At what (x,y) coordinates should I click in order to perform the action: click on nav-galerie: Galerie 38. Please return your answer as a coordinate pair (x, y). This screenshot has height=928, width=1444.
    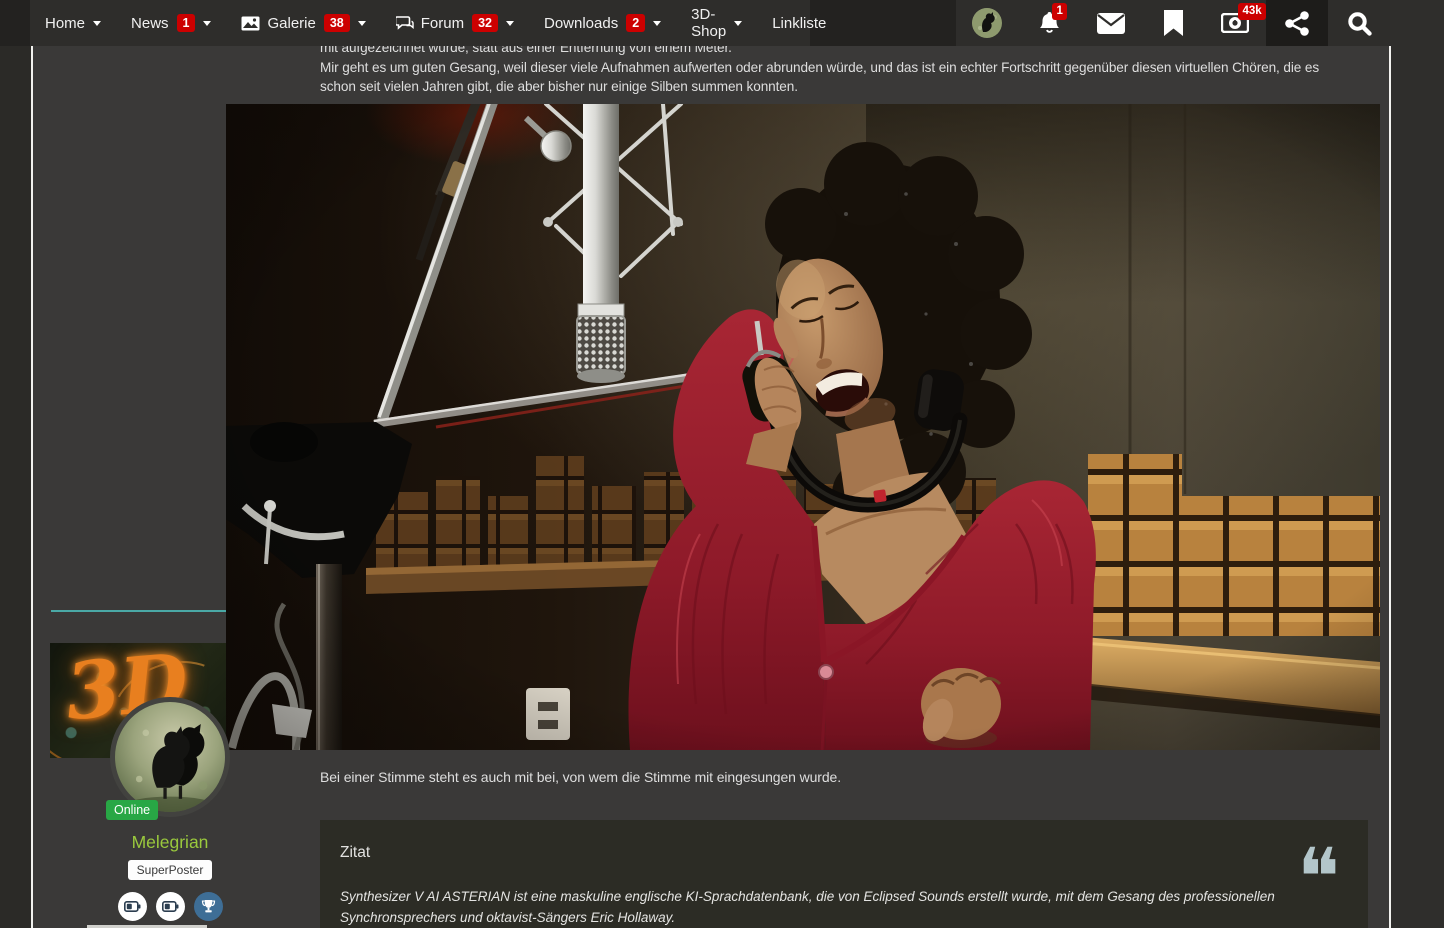
    Looking at the image, I should click on (303, 23).